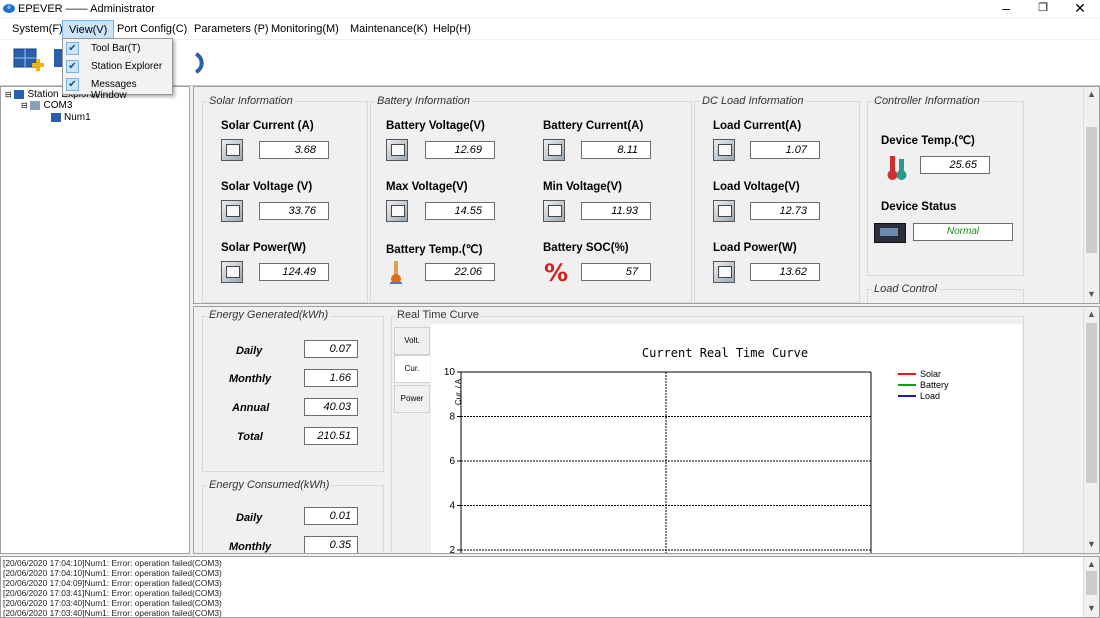 This screenshot has width=1100, height=618. I want to click on menu-item-toolbar: ✔ Tool Bar(T), so click(117, 49).